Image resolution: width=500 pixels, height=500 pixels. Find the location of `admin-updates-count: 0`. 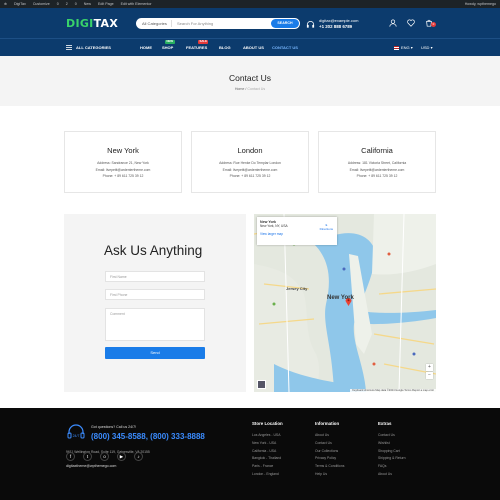

admin-updates-count: 0 is located at coordinates (58, 4).